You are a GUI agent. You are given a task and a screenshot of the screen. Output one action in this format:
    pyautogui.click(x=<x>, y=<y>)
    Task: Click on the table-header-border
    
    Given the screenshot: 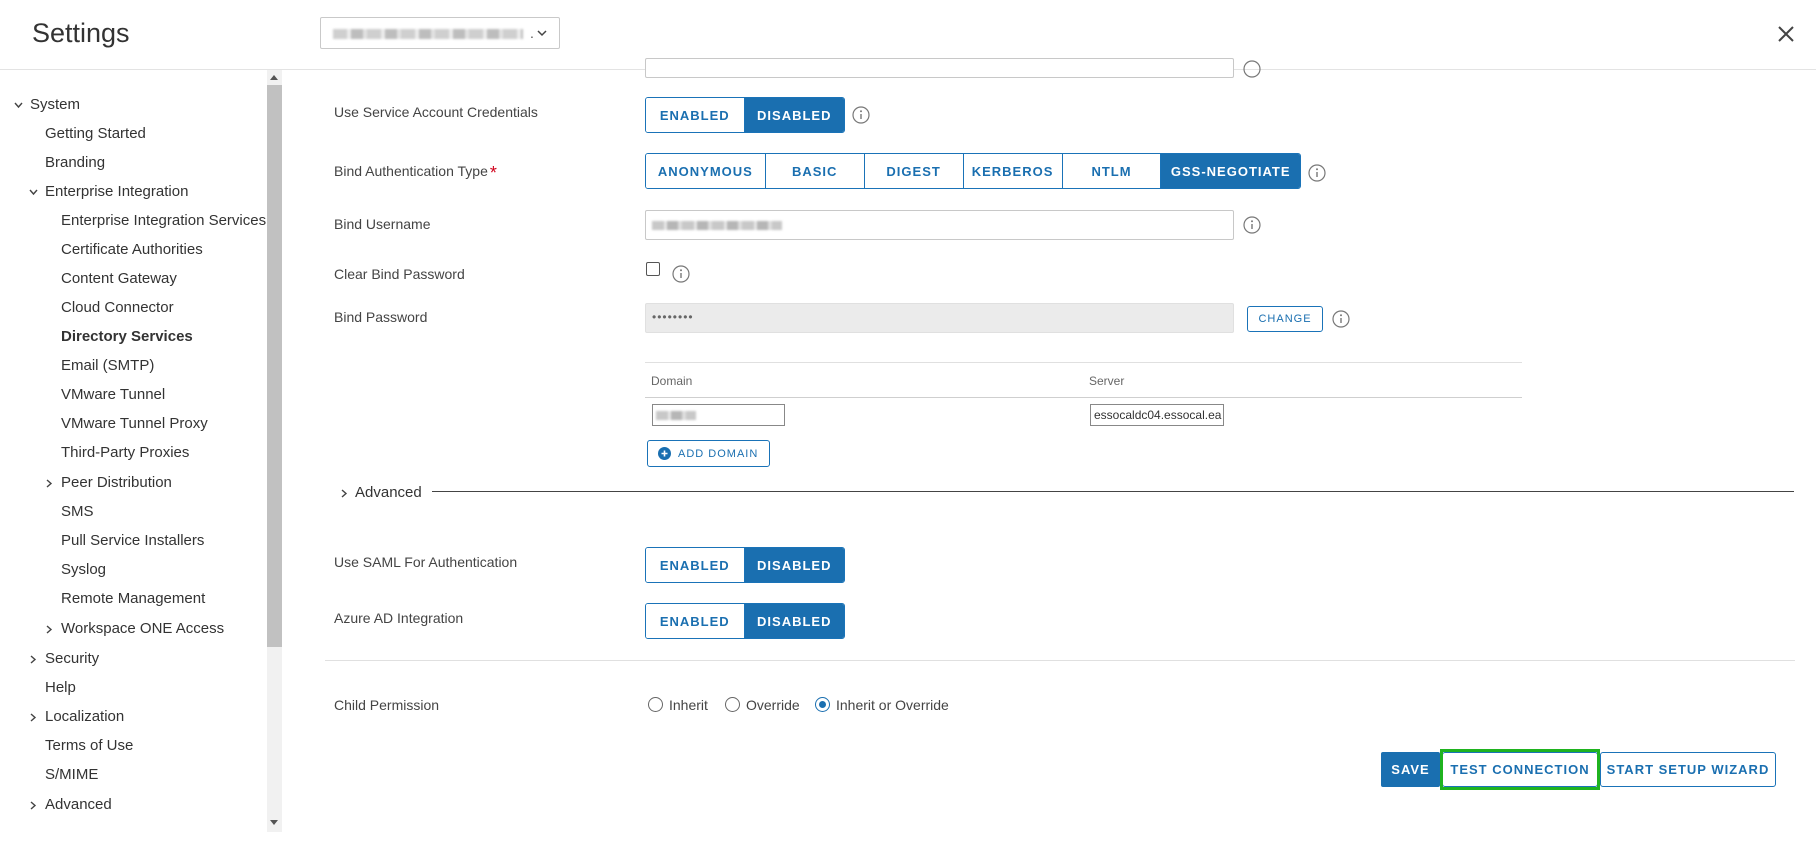 What is the action you would take?
    pyautogui.click(x=1083, y=397)
    